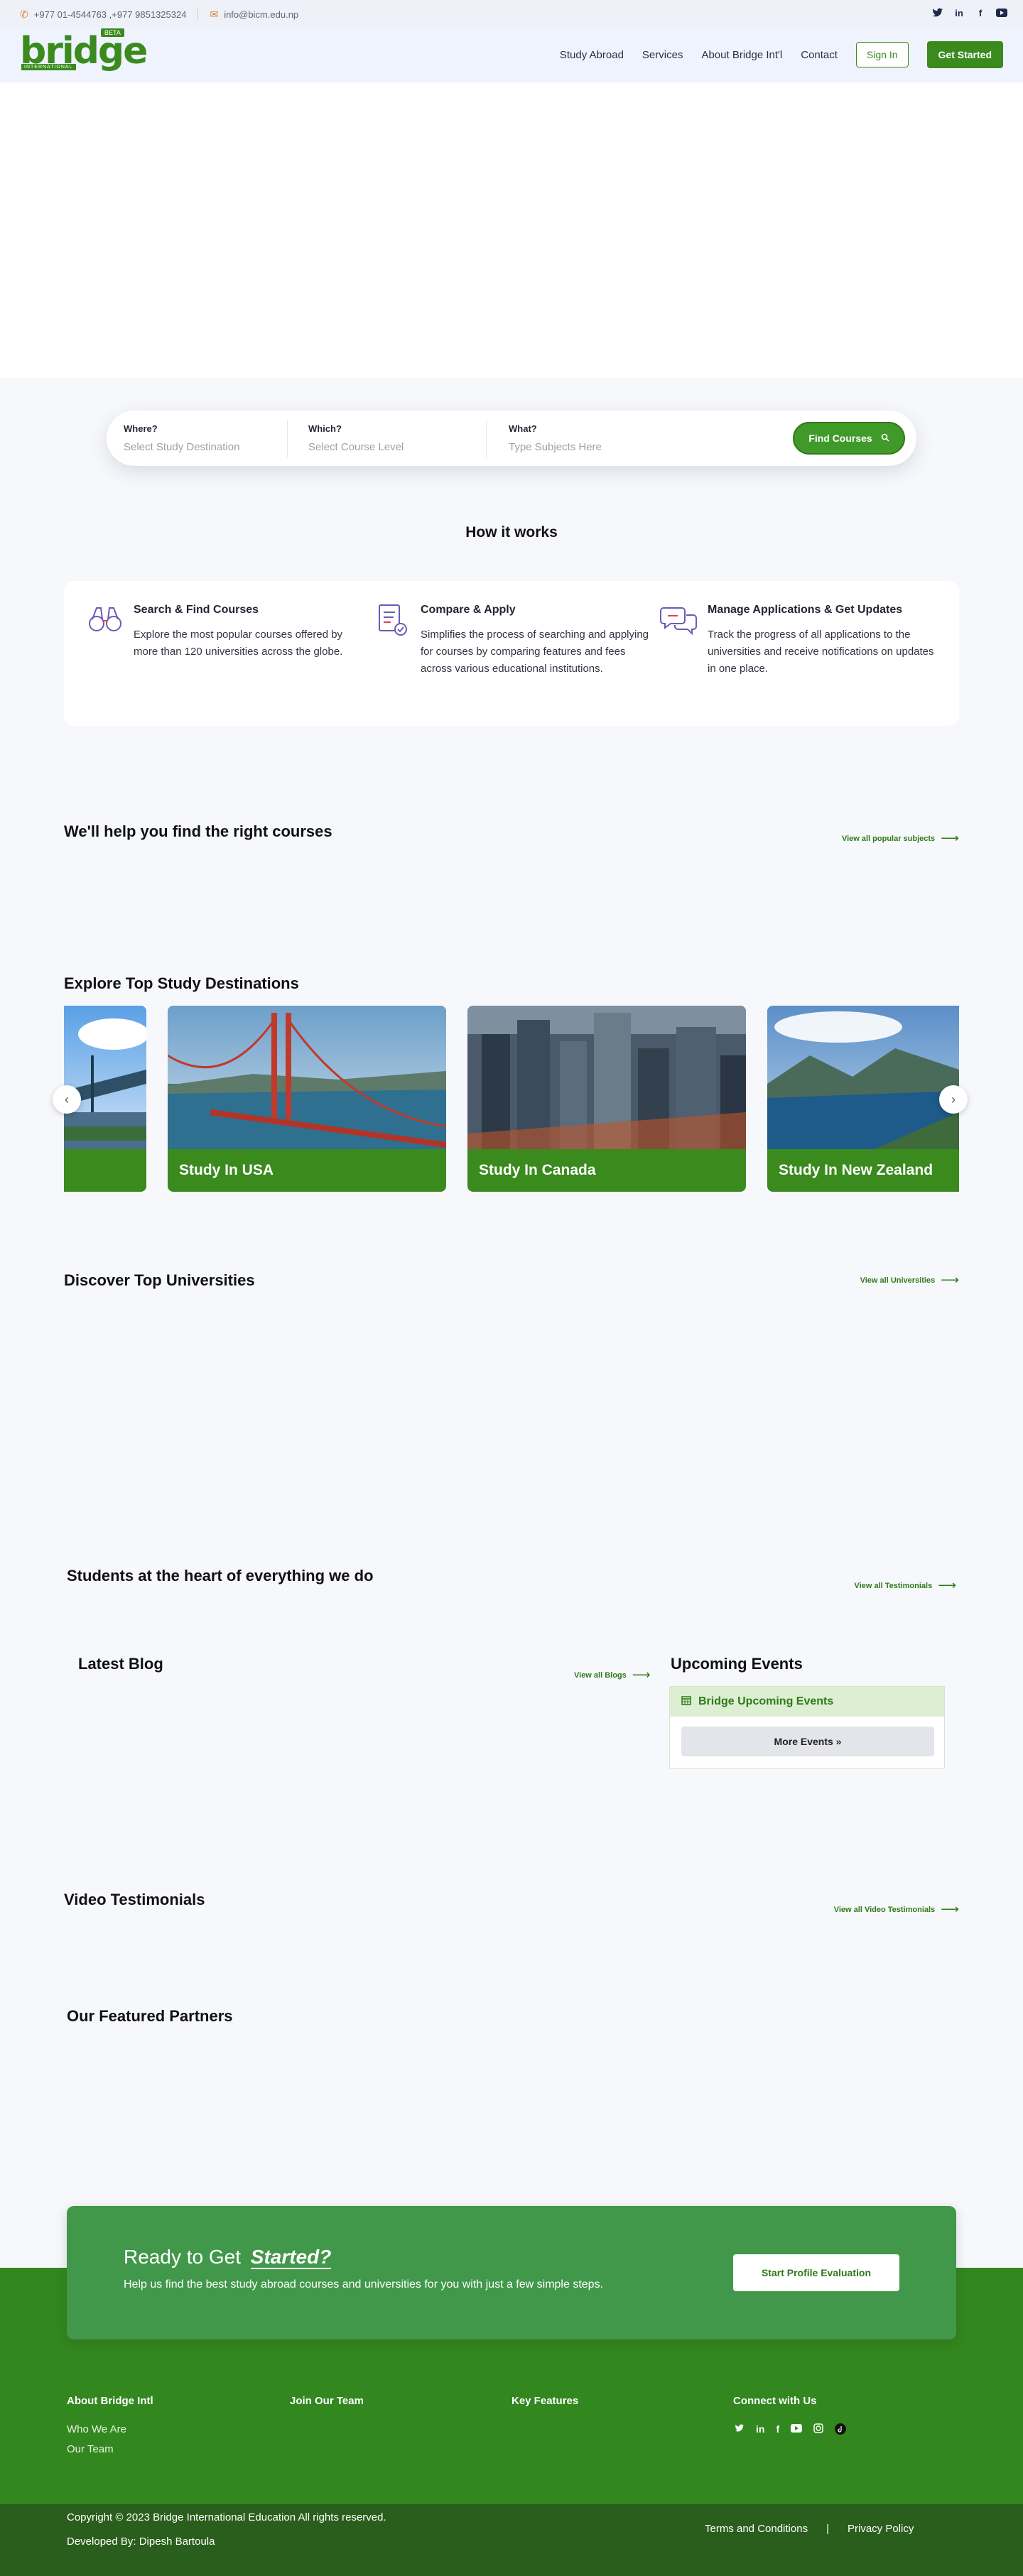 The image size is (1023, 2576). Describe the element at coordinates (327, 2401) in the screenshot. I see `footer-join-title: Join Our Team` at that location.